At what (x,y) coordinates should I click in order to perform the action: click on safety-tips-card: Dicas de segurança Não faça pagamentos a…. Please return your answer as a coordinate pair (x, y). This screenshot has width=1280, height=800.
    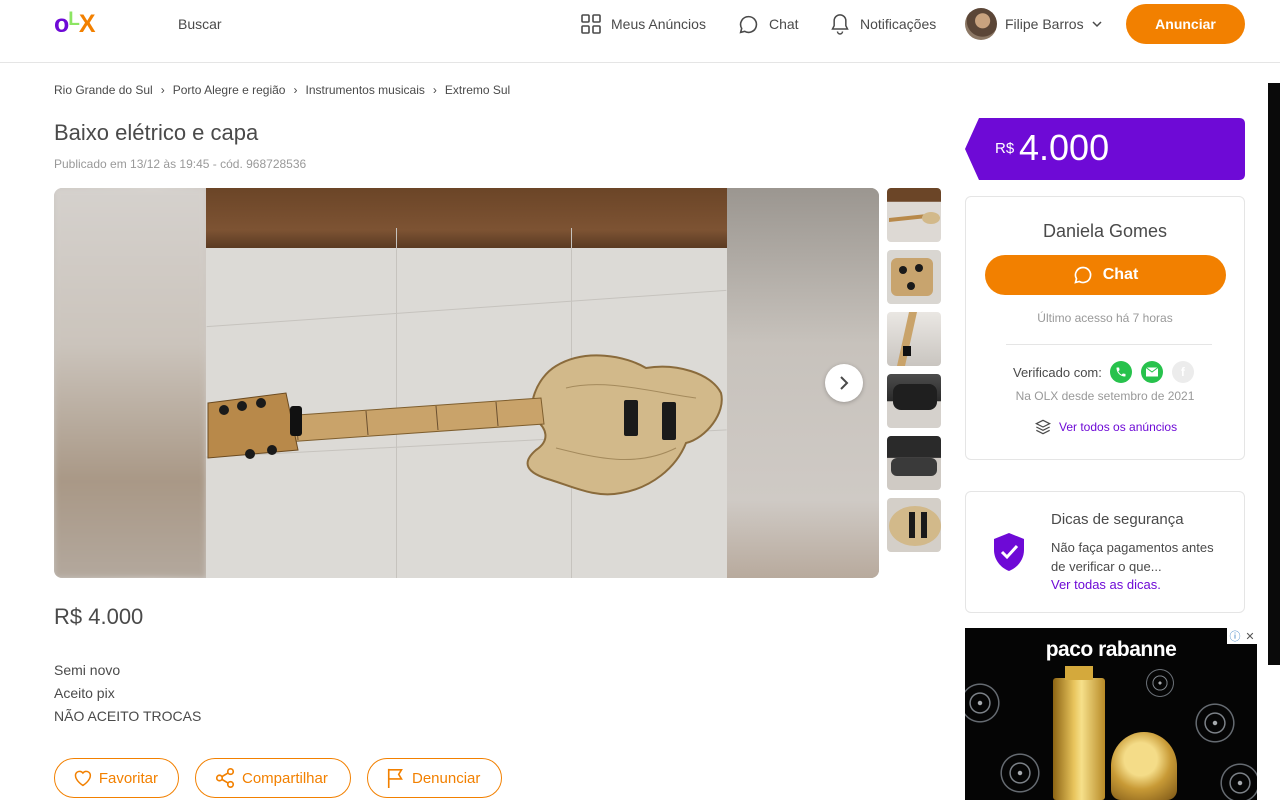
    Looking at the image, I should click on (1105, 552).